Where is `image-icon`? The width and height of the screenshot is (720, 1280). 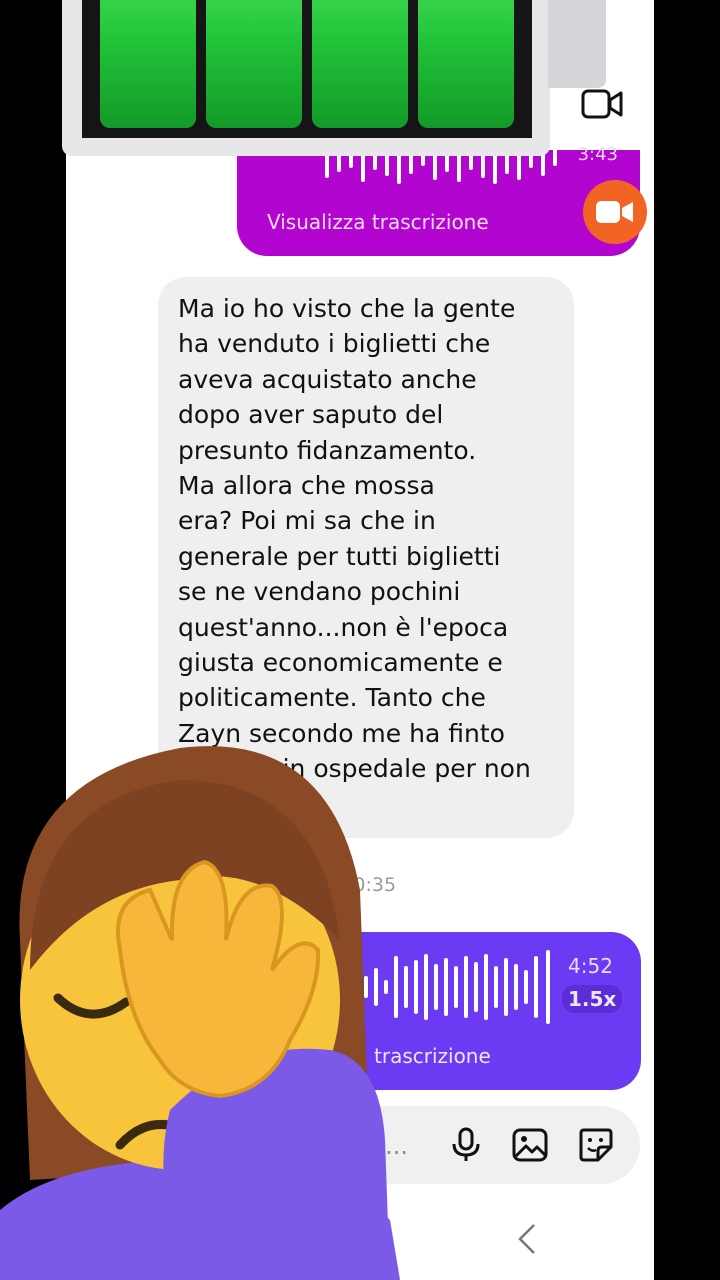 image-icon is located at coordinates (530, 1145).